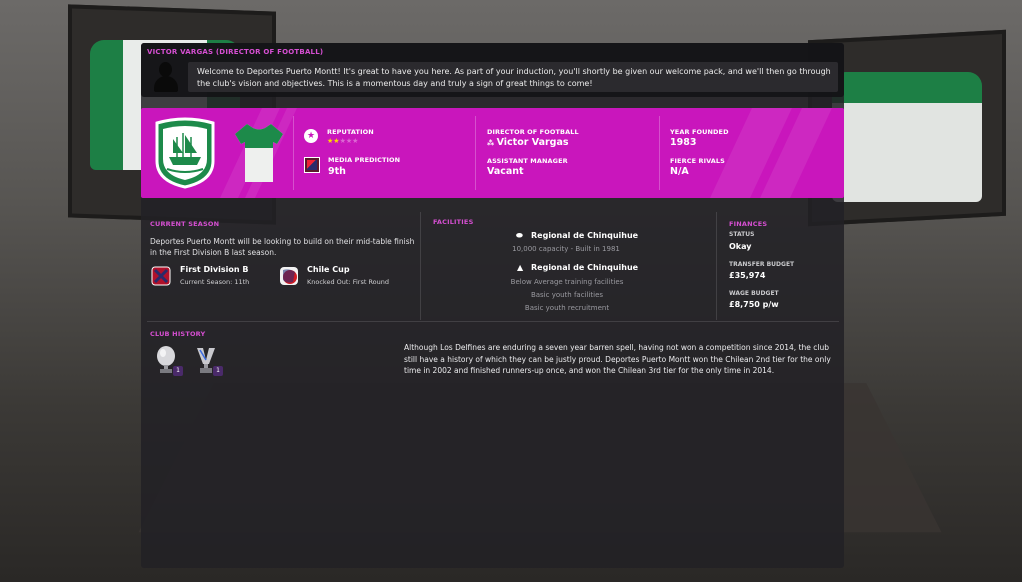 The height and width of the screenshot is (582, 1022). What do you see at coordinates (185, 153) in the screenshot?
I see `club-crest-icon` at bounding box center [185, 153].